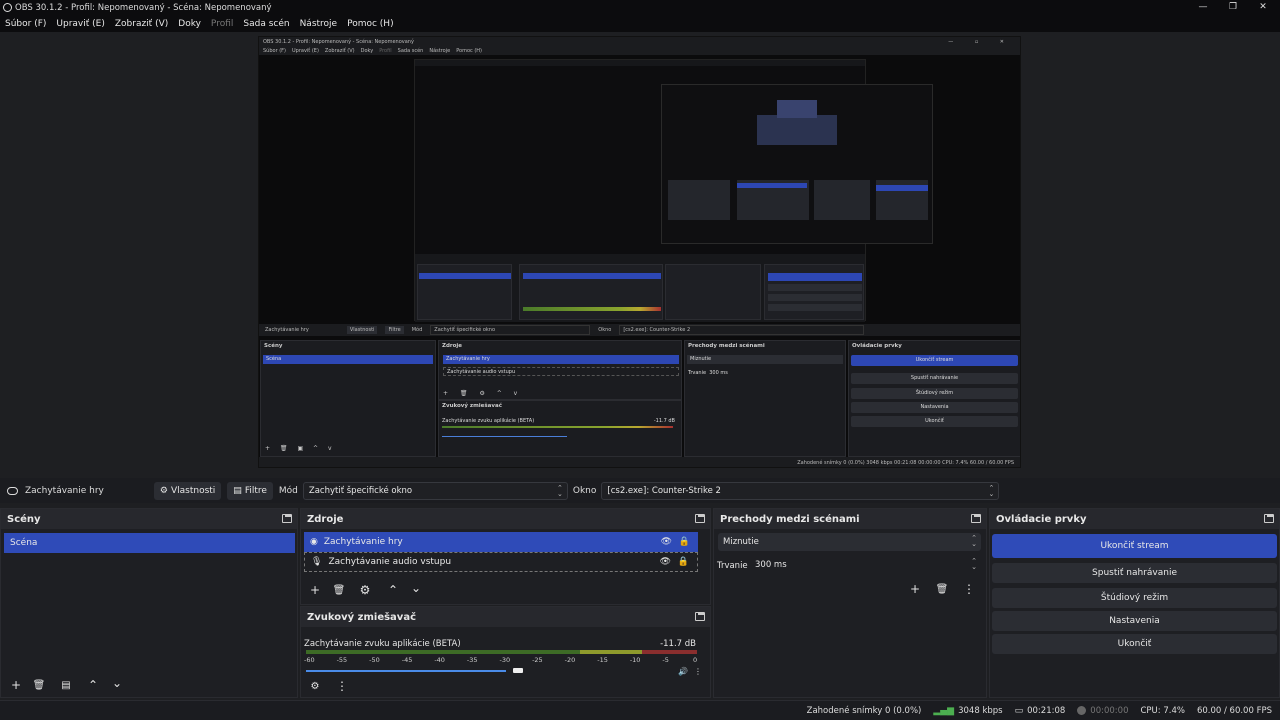 This screenshot has height=720, width=1280. What do you see at coordinates (718, 373) in the screenshot?
I see `preview-duration-value: 300 ms` at bounding box center [718, 373].